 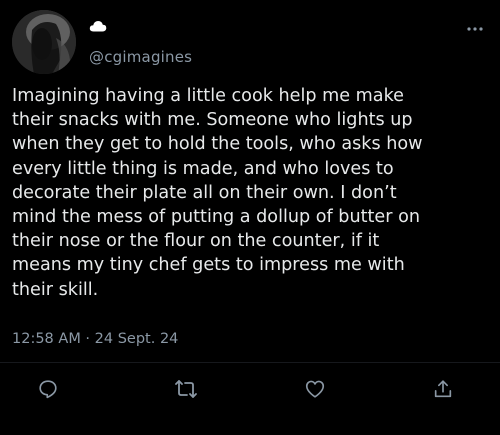 I want to click on reply-button, so click(x=48, y=389).